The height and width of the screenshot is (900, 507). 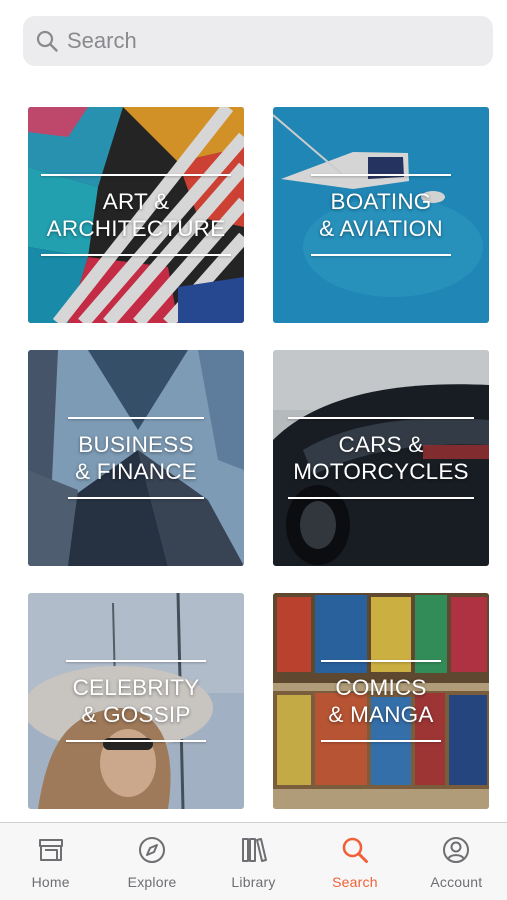 I want to click on category-tile-business-finance: BUSINESS & FINANCE, so click(x=136, y=458).